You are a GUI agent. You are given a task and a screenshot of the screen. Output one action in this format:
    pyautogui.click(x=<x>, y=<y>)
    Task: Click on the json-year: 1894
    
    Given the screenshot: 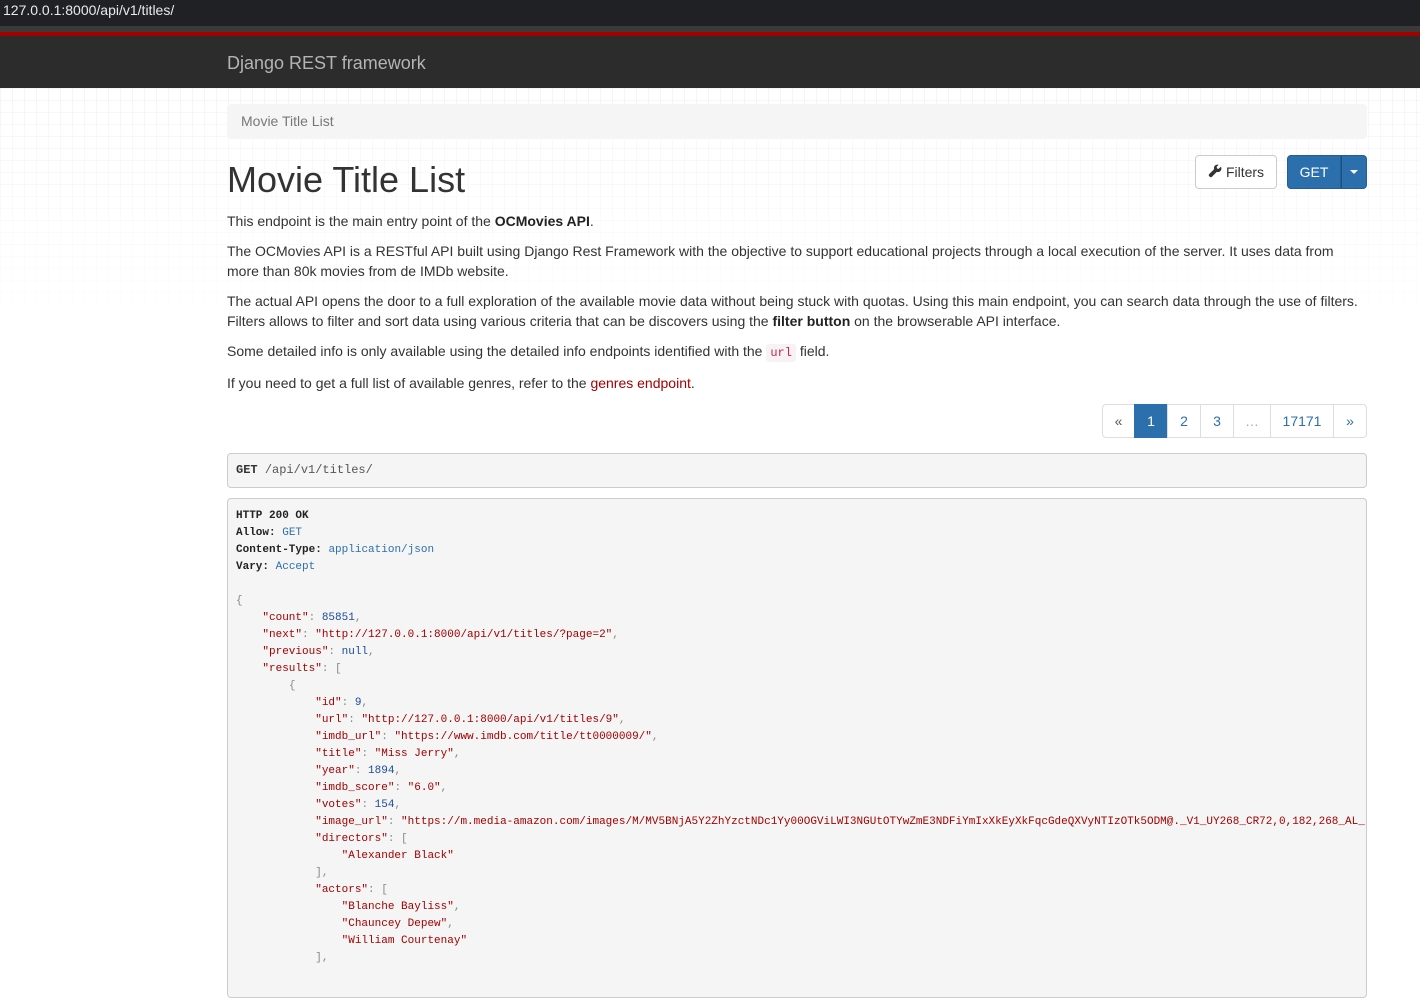 What is the action you would take?
    pyautogui.click(x=381, y=771)
    